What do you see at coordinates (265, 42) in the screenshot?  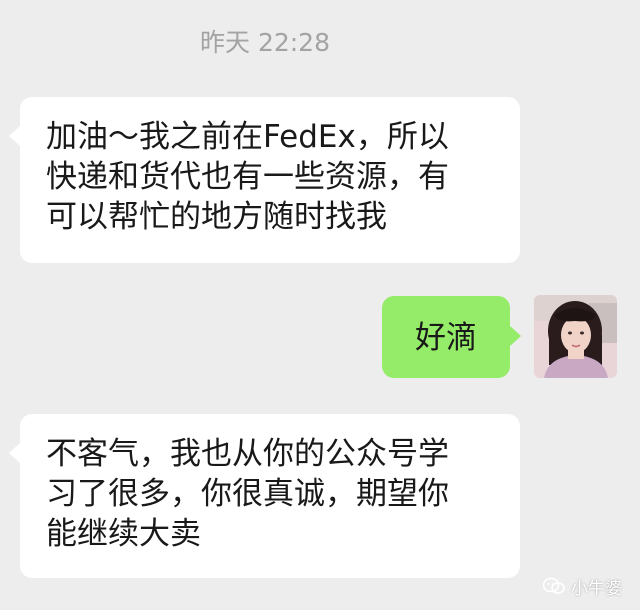 I see `message-timestamp: 昨天 22:28` at bounding box center [265, 42].